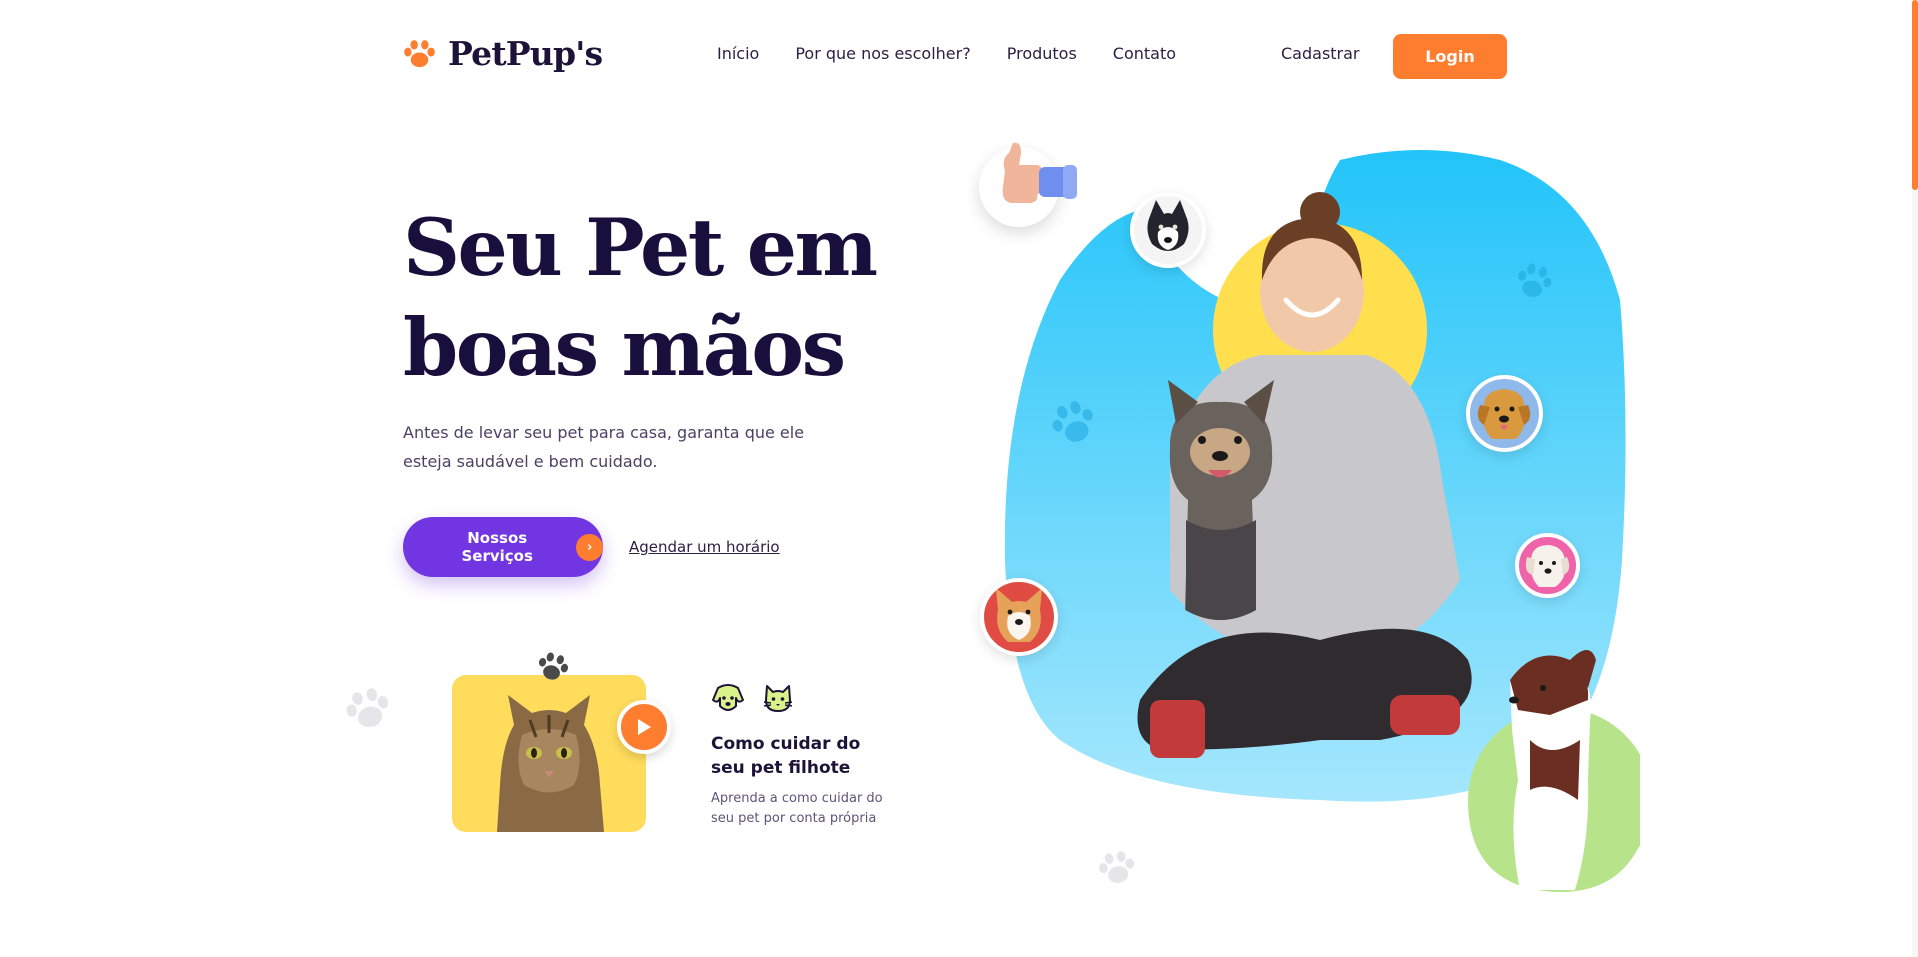 This screenshot has width=1918, height=957. What do you see at coordinates (1042, 53) in the screenshot?
I see `nav-link-products: Produtos` at bounding box center [1042, 53].